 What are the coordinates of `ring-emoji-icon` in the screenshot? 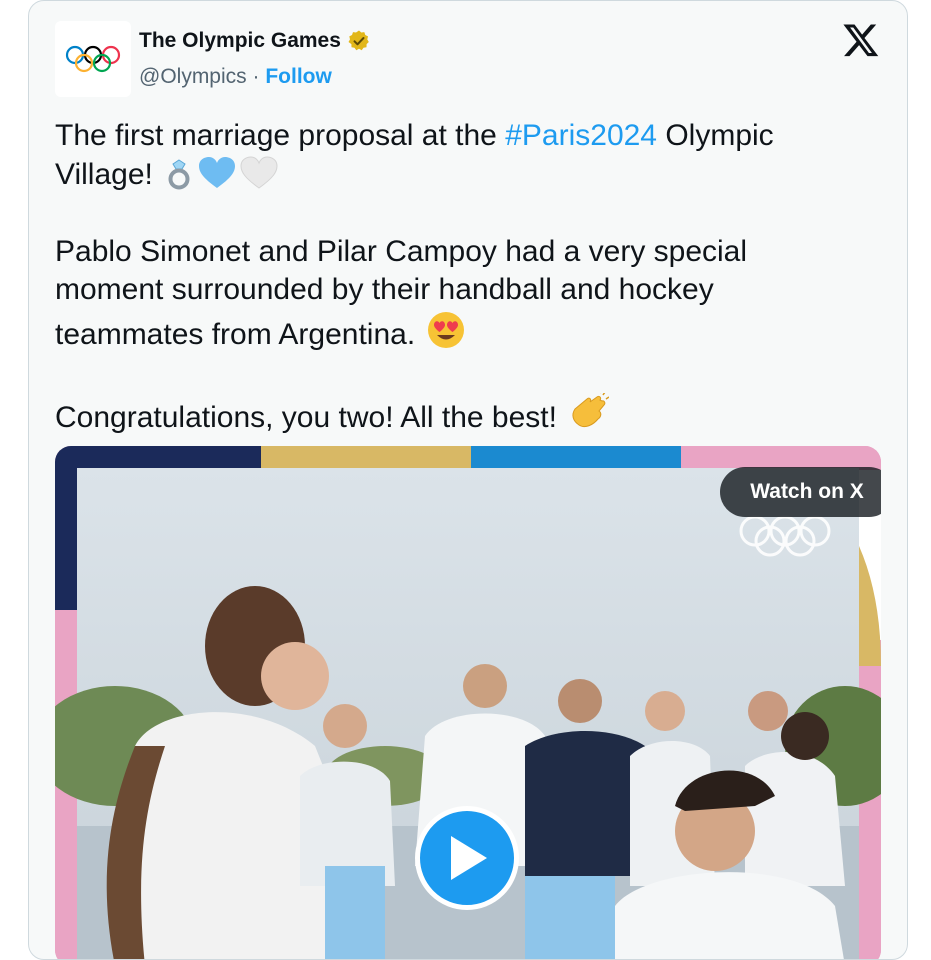 It's located at (179, 173).